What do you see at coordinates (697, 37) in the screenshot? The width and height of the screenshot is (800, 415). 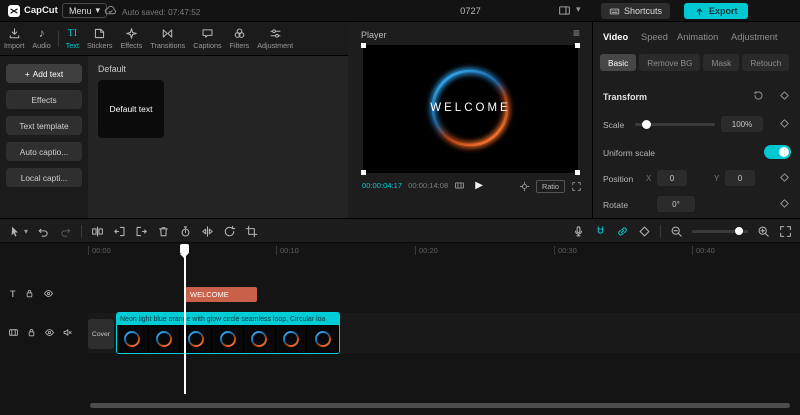 I see `tab-animation: Animation` at bounding box center [697, 37].